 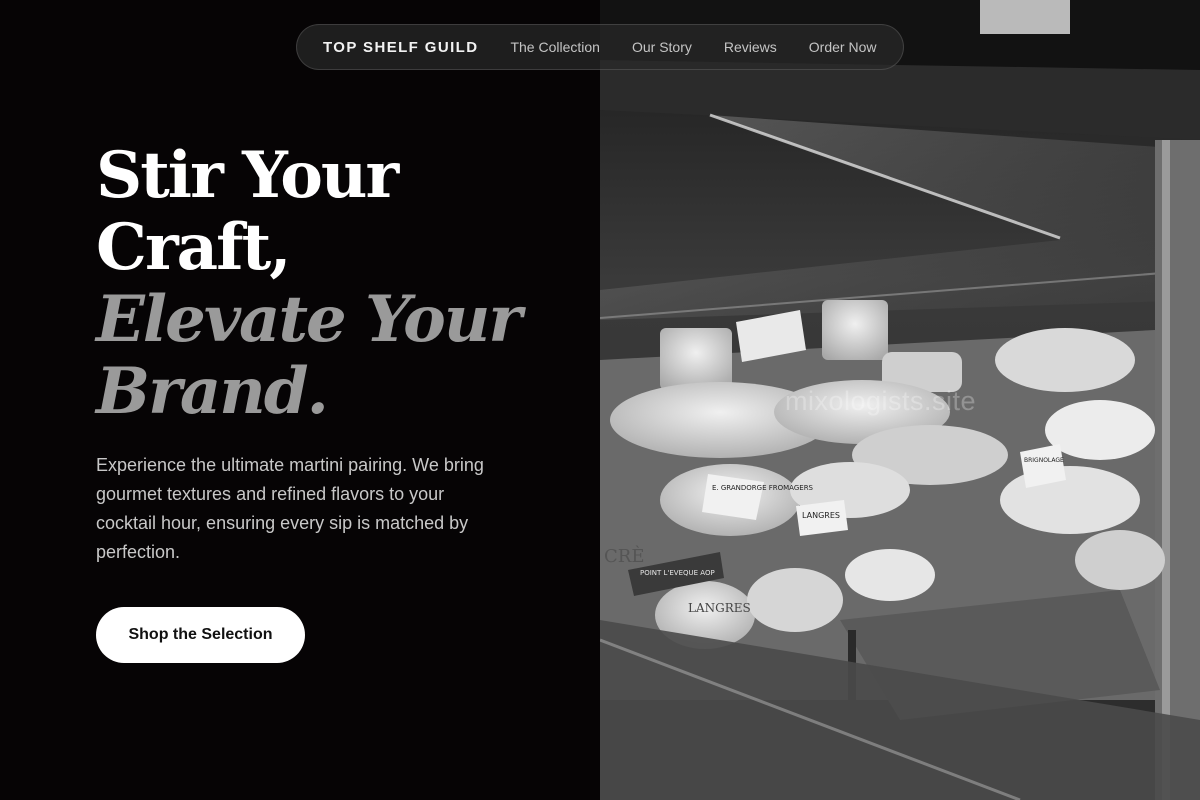 I want to click on hero-title: Stir Your Craft, Elevate Your Brand., so click(x=336, y=284).